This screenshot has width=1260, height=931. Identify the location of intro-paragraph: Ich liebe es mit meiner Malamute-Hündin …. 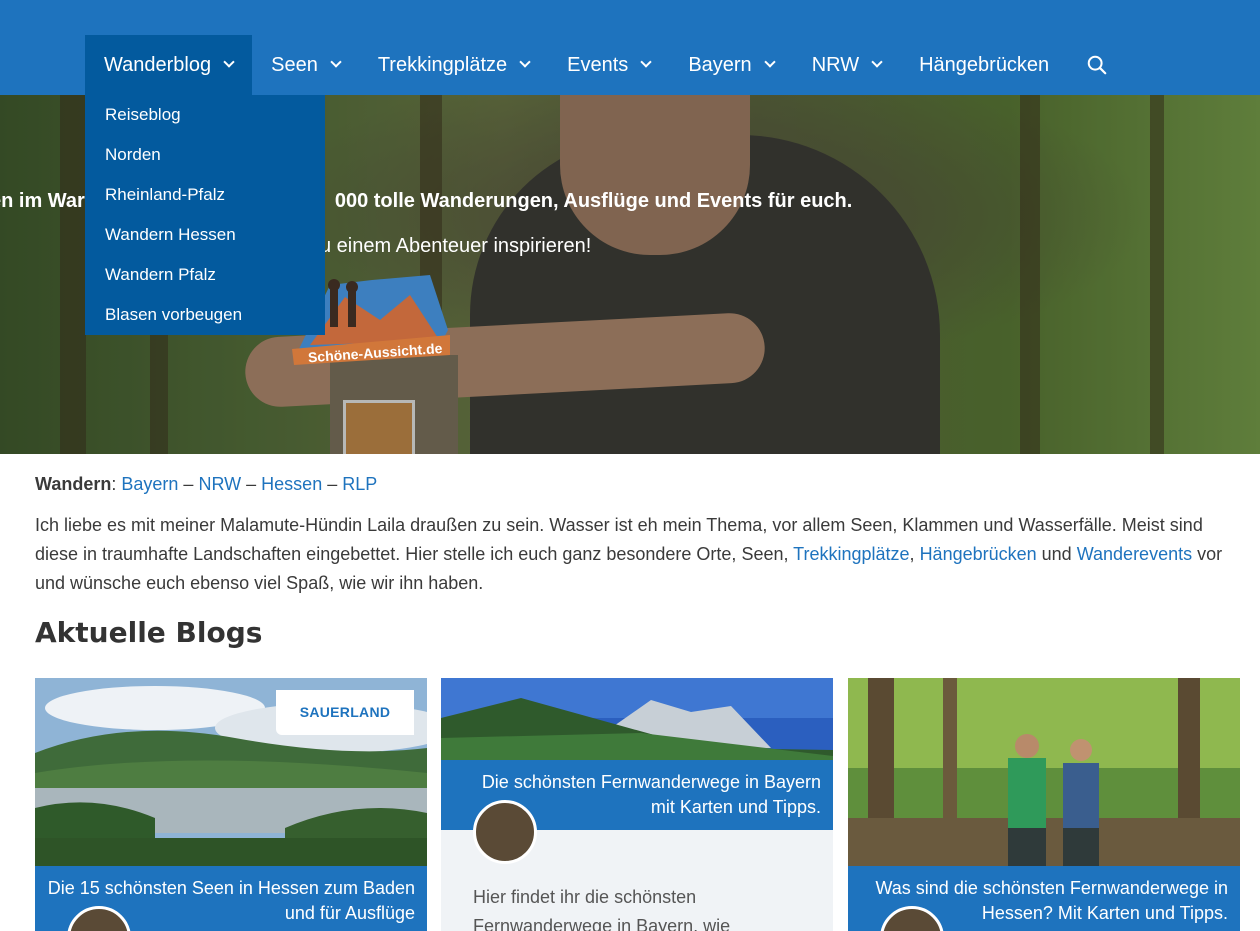
(635, 554).